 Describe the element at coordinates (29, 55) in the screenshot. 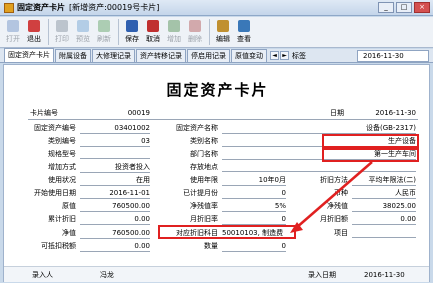

I see `tab-asset-card: 固定资产卡片` at that location.